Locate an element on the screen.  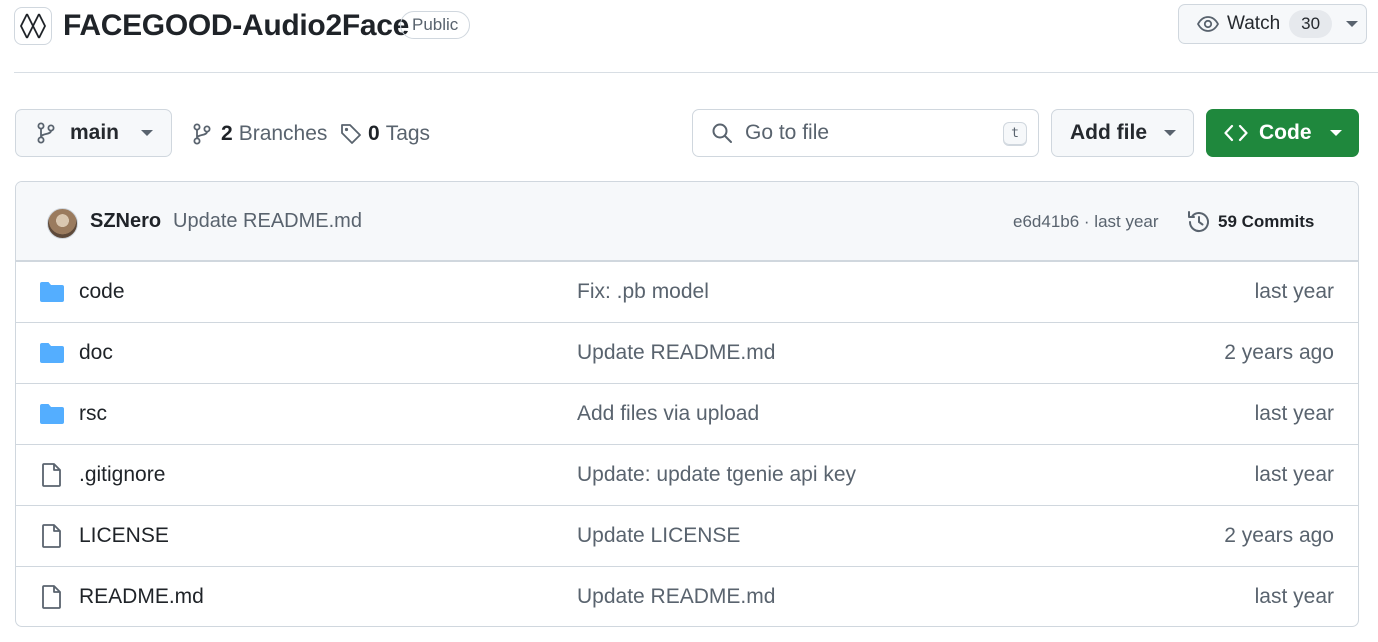
tags-label: Tags is located at coordinates (408, 133).